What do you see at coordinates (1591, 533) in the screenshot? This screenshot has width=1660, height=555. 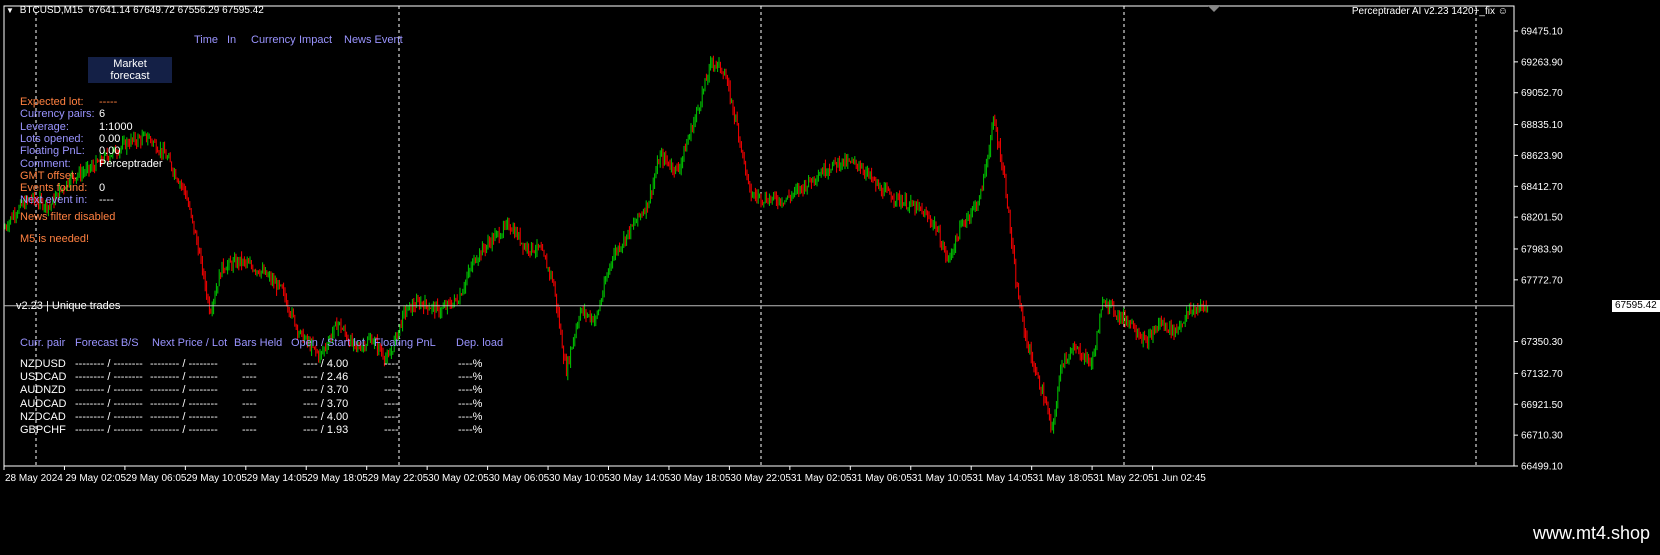 I see `watermark: www.mt4.shop` at bounding box center [1591, 533].